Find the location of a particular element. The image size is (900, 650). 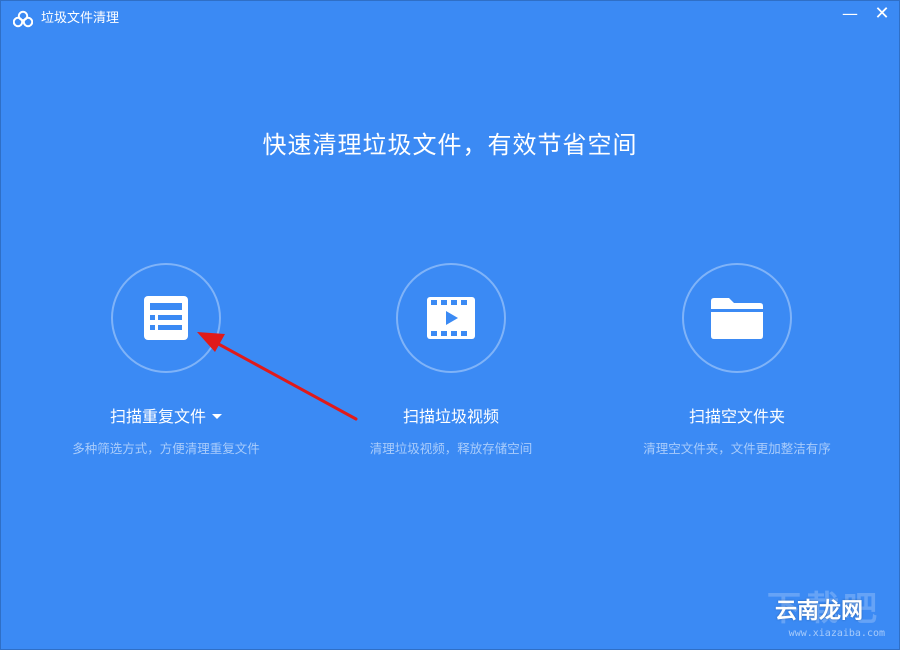

card-description: 多种筛选方式，方便清理重复文件 is located at coordinates (166, 448).